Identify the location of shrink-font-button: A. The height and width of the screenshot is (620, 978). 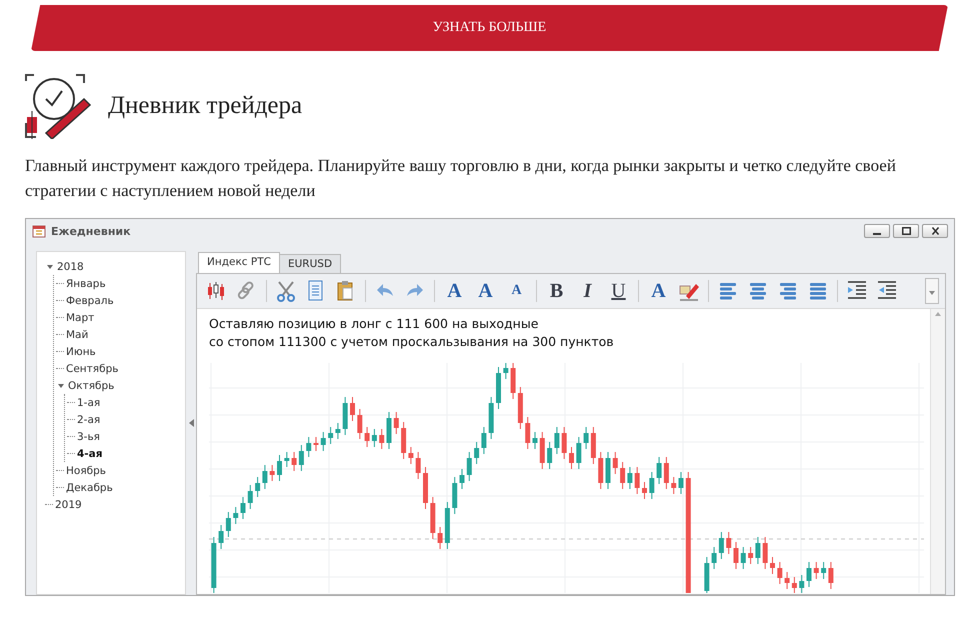
(516, 291).